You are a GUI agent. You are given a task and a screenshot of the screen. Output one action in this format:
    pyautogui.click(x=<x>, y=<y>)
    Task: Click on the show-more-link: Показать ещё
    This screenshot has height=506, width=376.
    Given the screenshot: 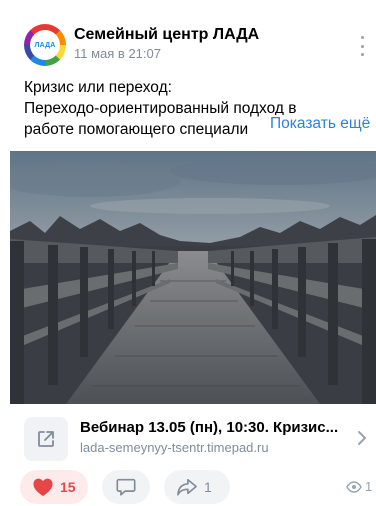 What is the action you would take?
    pyautogui.click(x=318, y=124)
    